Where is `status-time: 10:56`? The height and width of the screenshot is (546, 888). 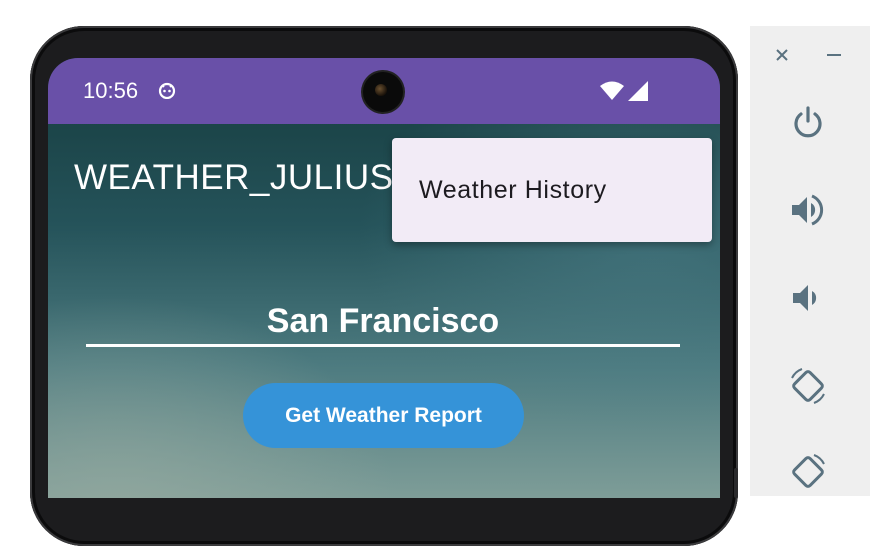
status-time: 10:56 is located at coordinates (111, 90).